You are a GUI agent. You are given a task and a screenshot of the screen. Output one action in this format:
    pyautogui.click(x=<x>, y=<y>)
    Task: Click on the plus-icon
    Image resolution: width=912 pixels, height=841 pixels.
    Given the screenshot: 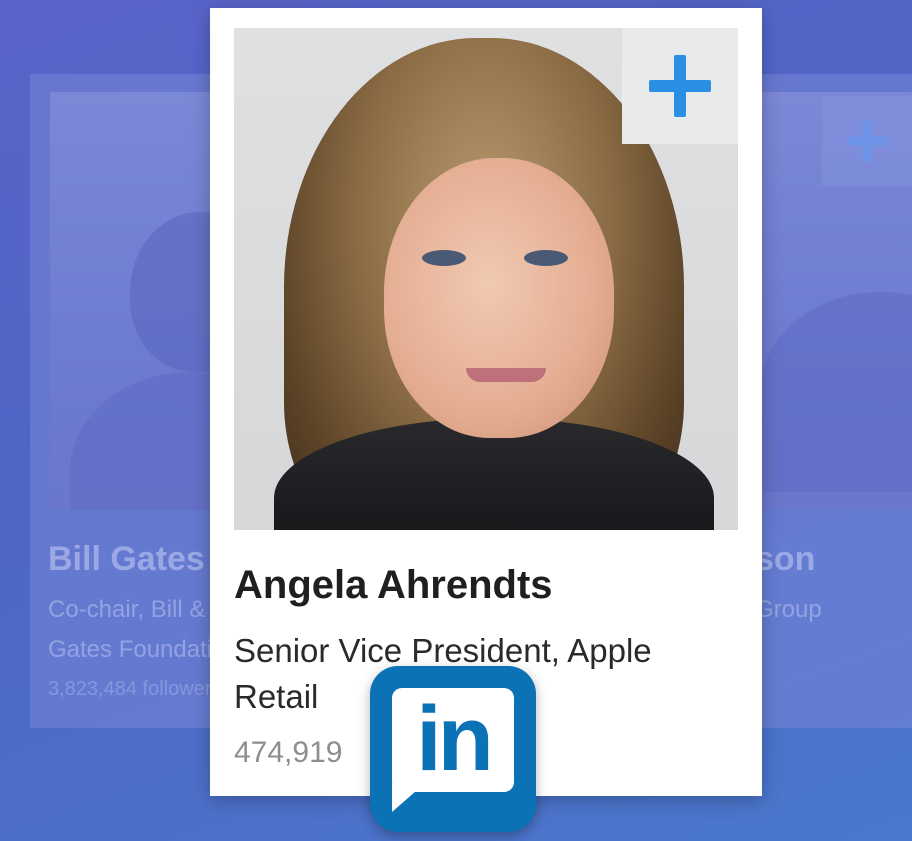 What is the action you would take?
    pyautogui.click(x=680, y=86)
    